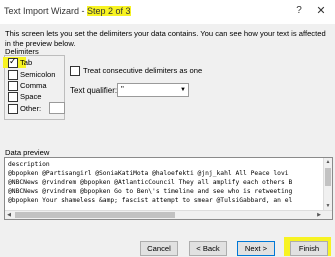 This screenshot has height=257, width=335. Describe the element at coordinates (183, 90) in the screenshot. I see `chevron-down-icon: ▼` at that location.